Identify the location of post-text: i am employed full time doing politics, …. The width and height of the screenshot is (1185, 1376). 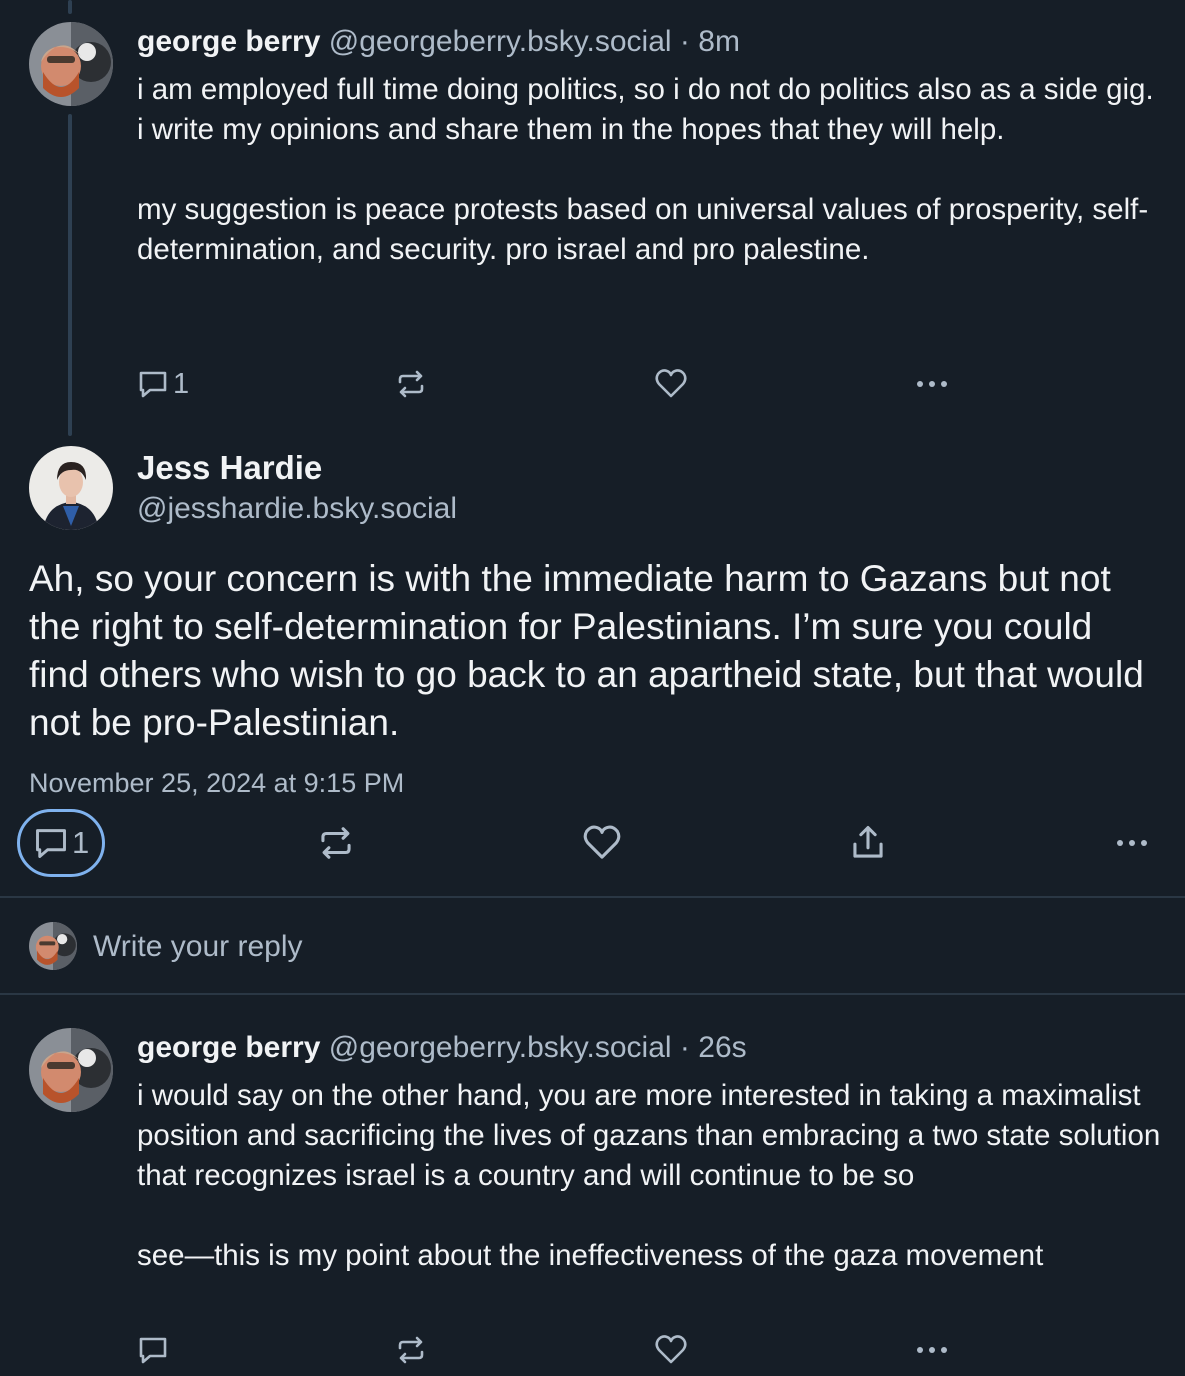
(645, 169).